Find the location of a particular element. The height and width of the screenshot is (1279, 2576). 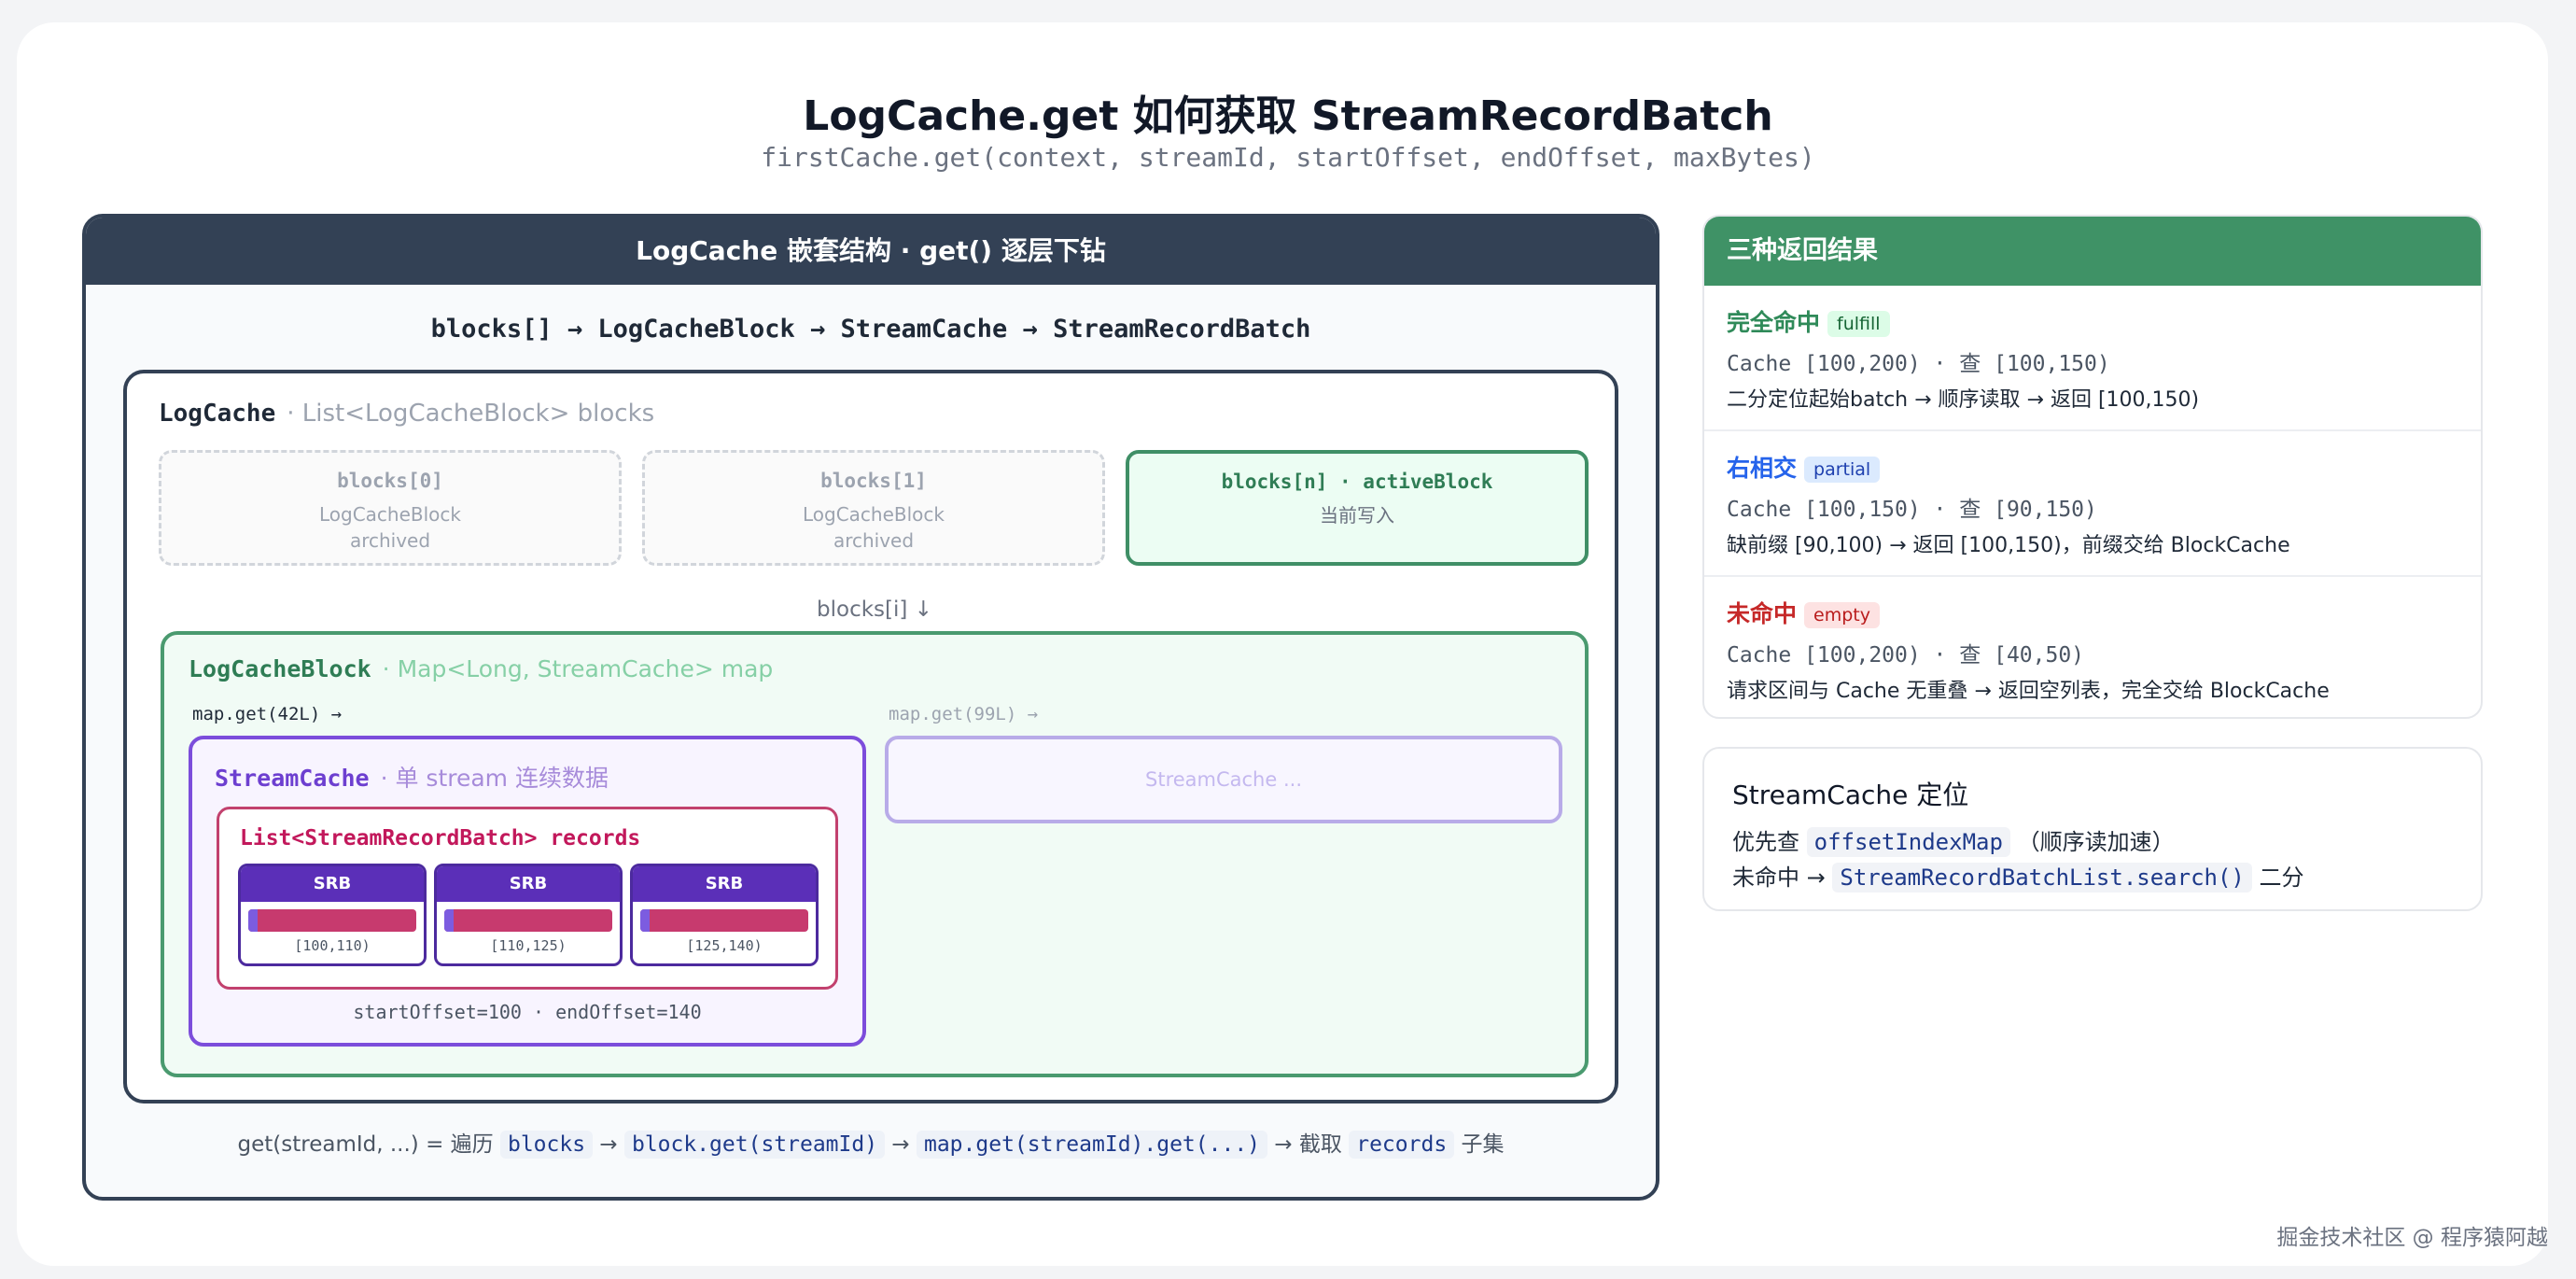

locate-title: StreamCache 定位 is located at coordinates (1850, 795).